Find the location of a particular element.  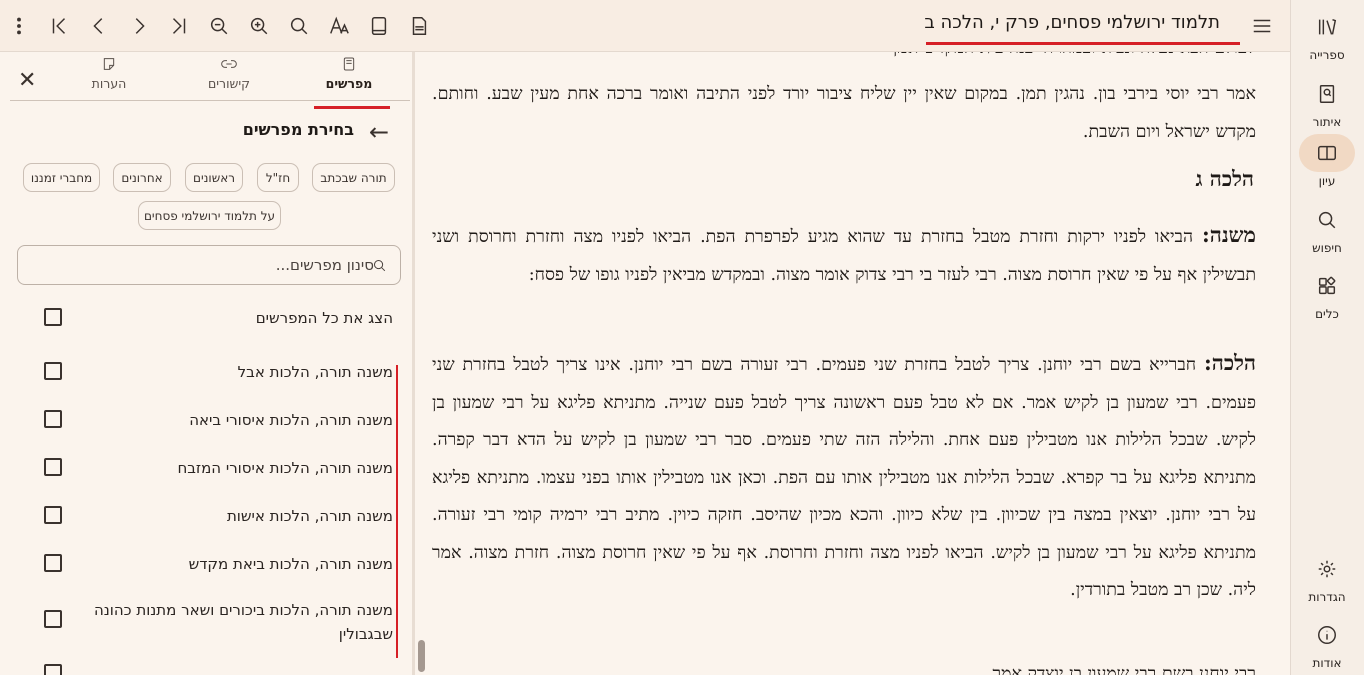

next-button is located at coordinates (139, 26).